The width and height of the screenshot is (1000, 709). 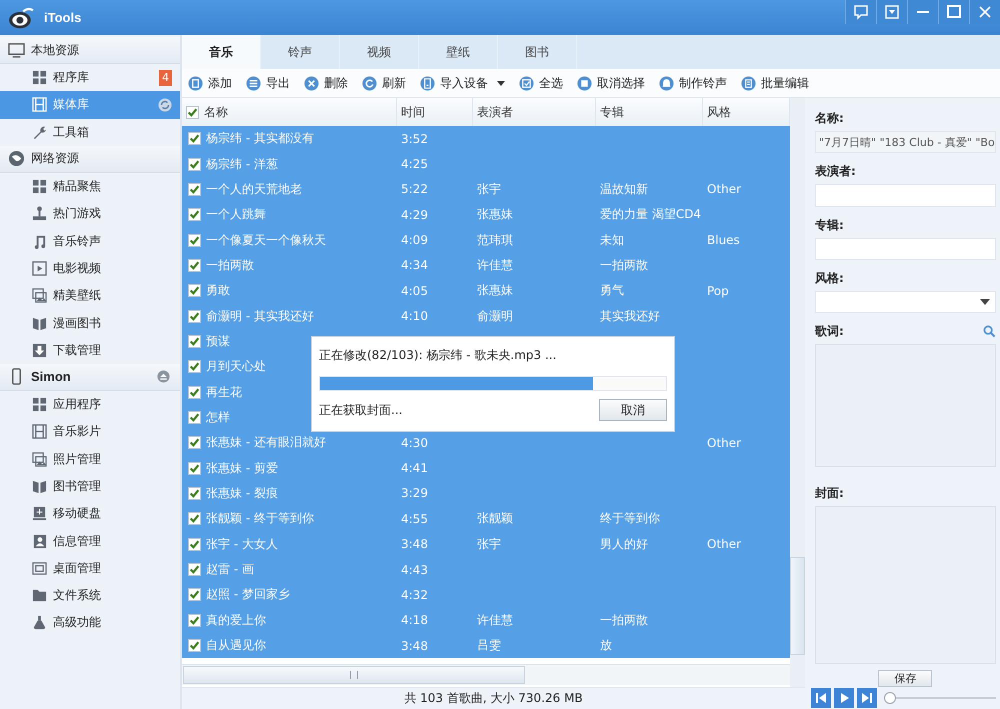 What do you see at coordinates (326, 83) in the screenshot?
I see `toolbar-button: 删除` at bounding box center [326, 83].